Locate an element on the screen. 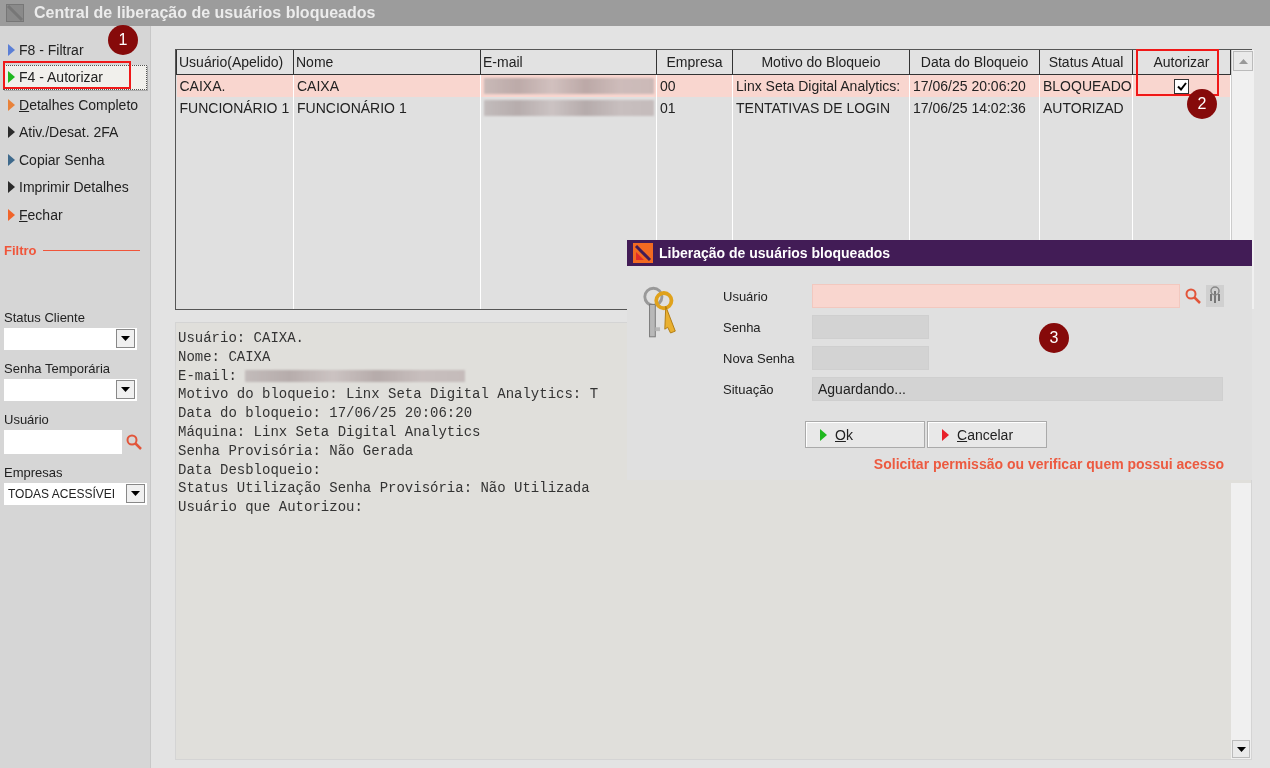  input-field is located at coordinates (996, 296).